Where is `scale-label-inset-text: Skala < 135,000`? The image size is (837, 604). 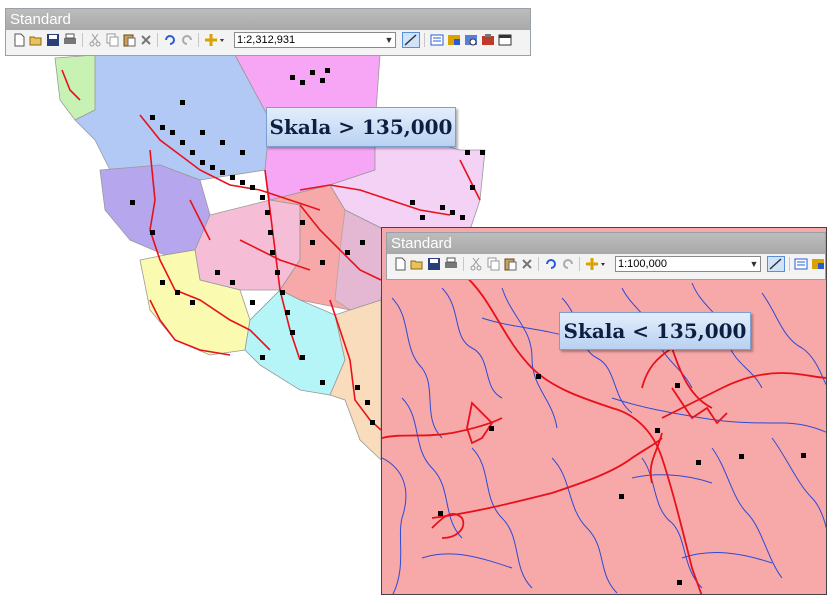 scale-label-inset-text: Skala < 135,000 is located at coordinates (655, 331).